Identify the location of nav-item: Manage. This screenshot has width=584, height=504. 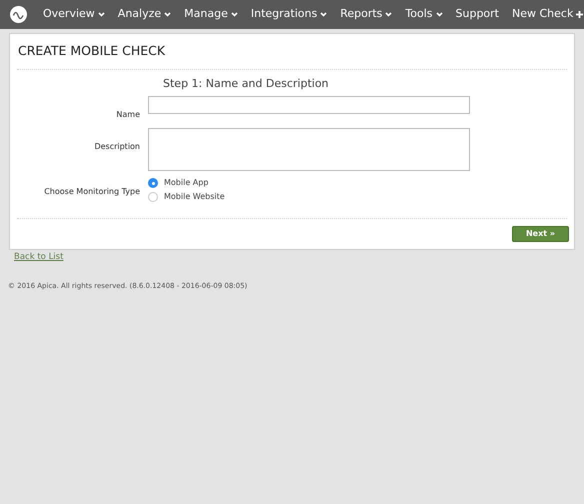
(211, 14).